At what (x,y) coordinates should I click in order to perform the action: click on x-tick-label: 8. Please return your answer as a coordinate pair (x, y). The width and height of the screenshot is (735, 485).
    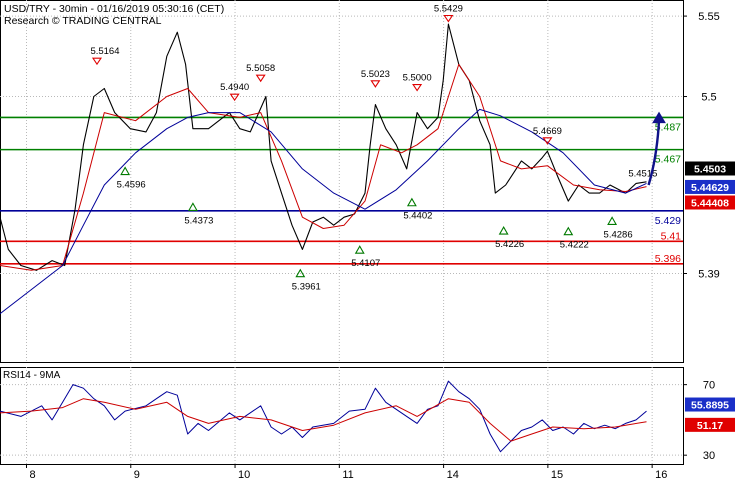
    Looking at the image, I should click on (32, 474).